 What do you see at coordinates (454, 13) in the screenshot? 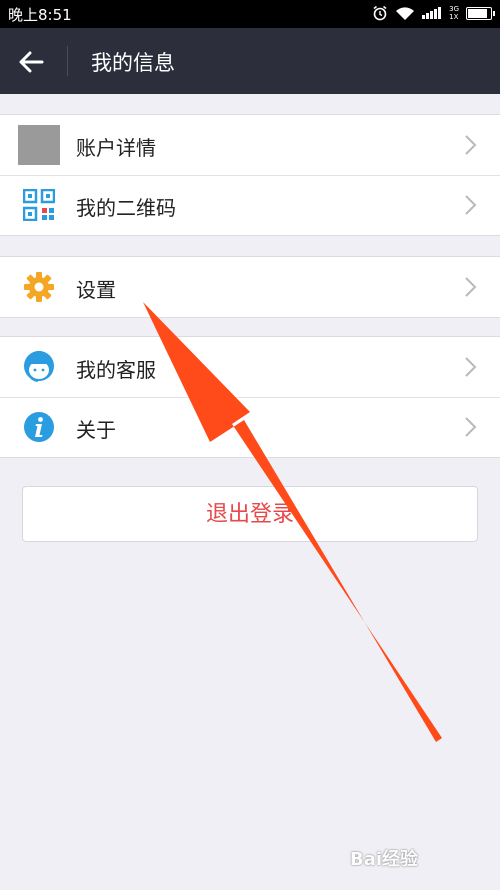
I see `network-type: 3G 1X` at bounding box center [454, 13].